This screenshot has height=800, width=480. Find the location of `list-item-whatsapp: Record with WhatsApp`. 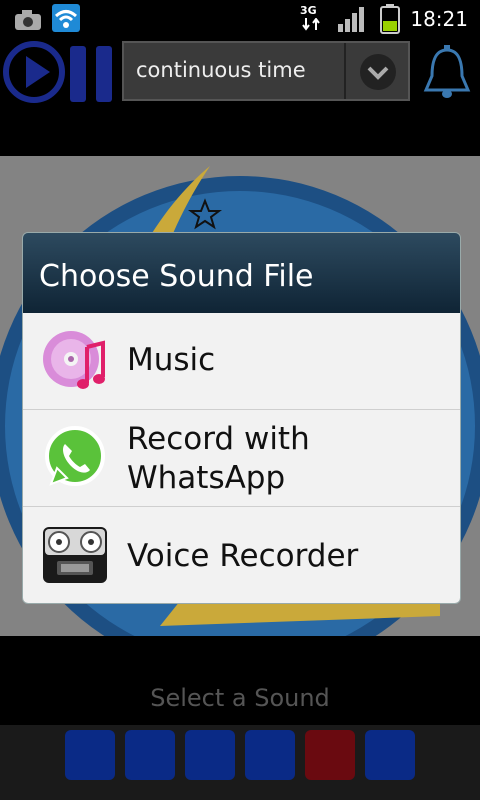

list-item-whatsapp: Record with WhatsApp is located at coordinates (241, 458).